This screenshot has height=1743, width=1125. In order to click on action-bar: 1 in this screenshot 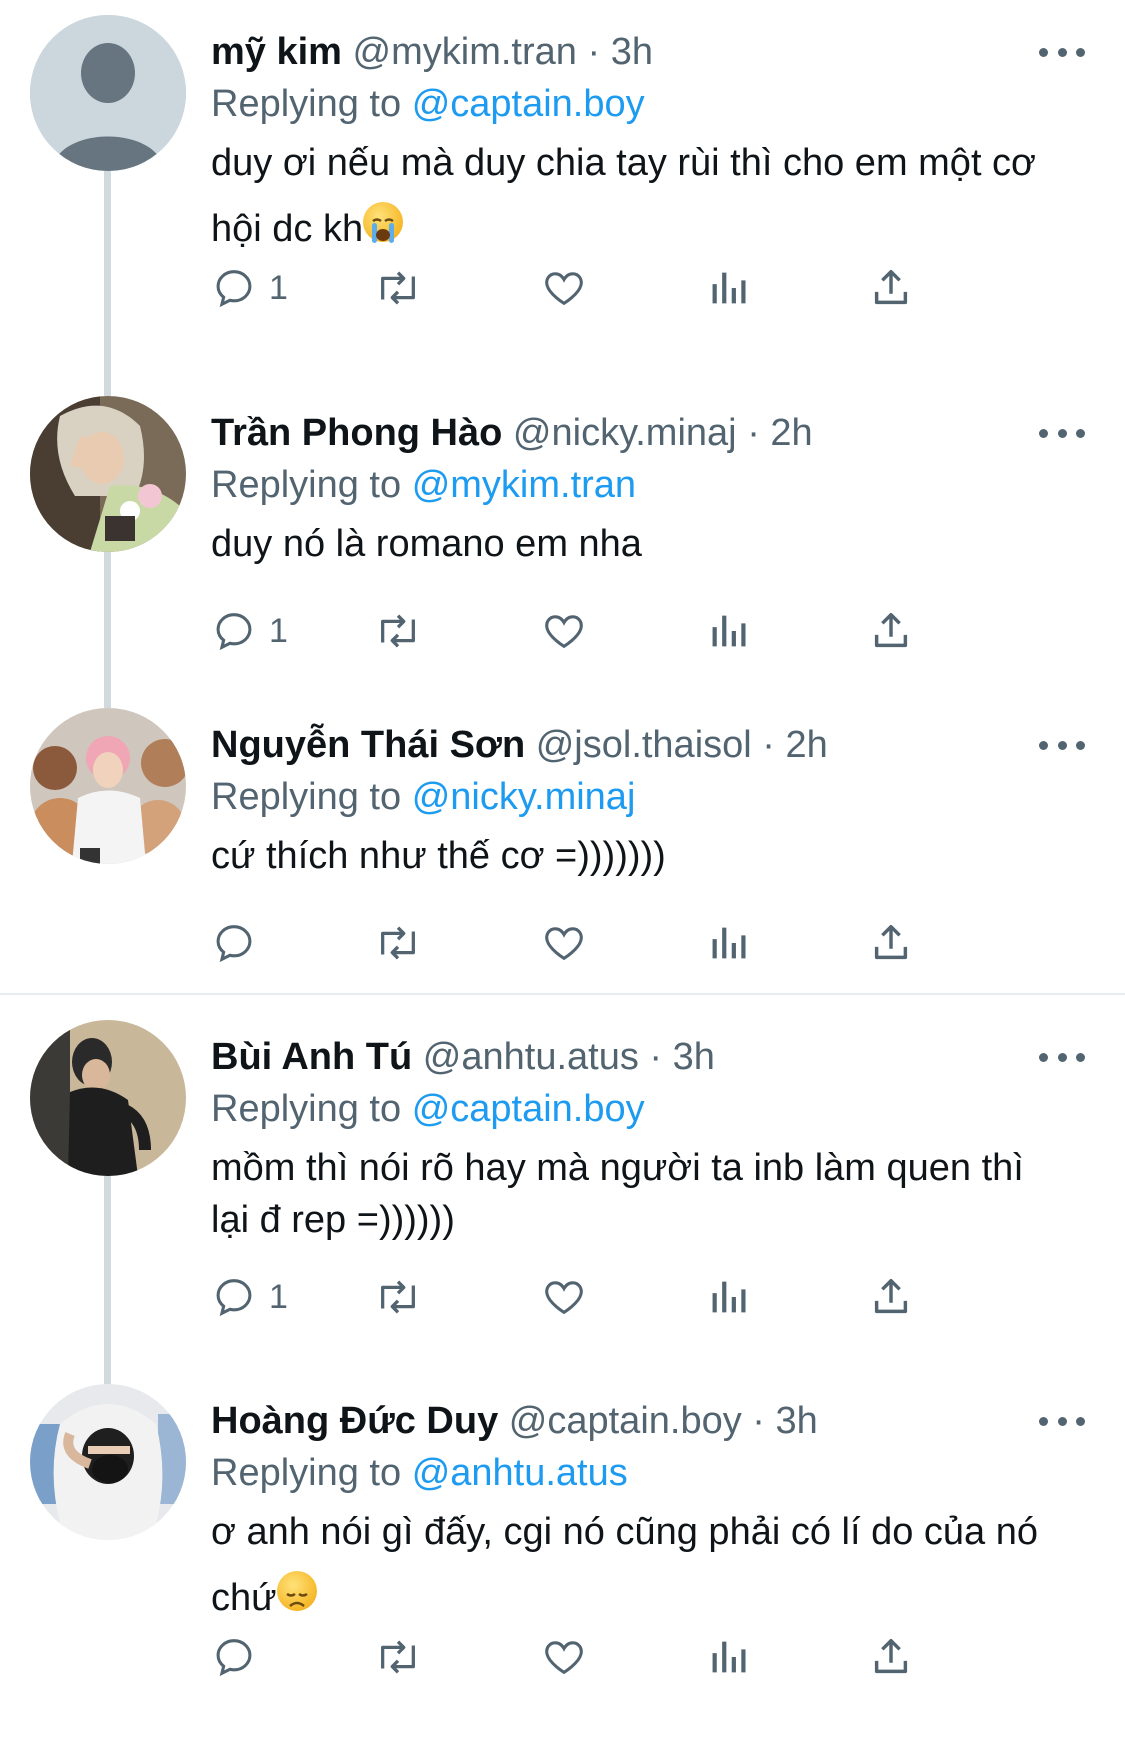, I will do `click(606, 1297)`.